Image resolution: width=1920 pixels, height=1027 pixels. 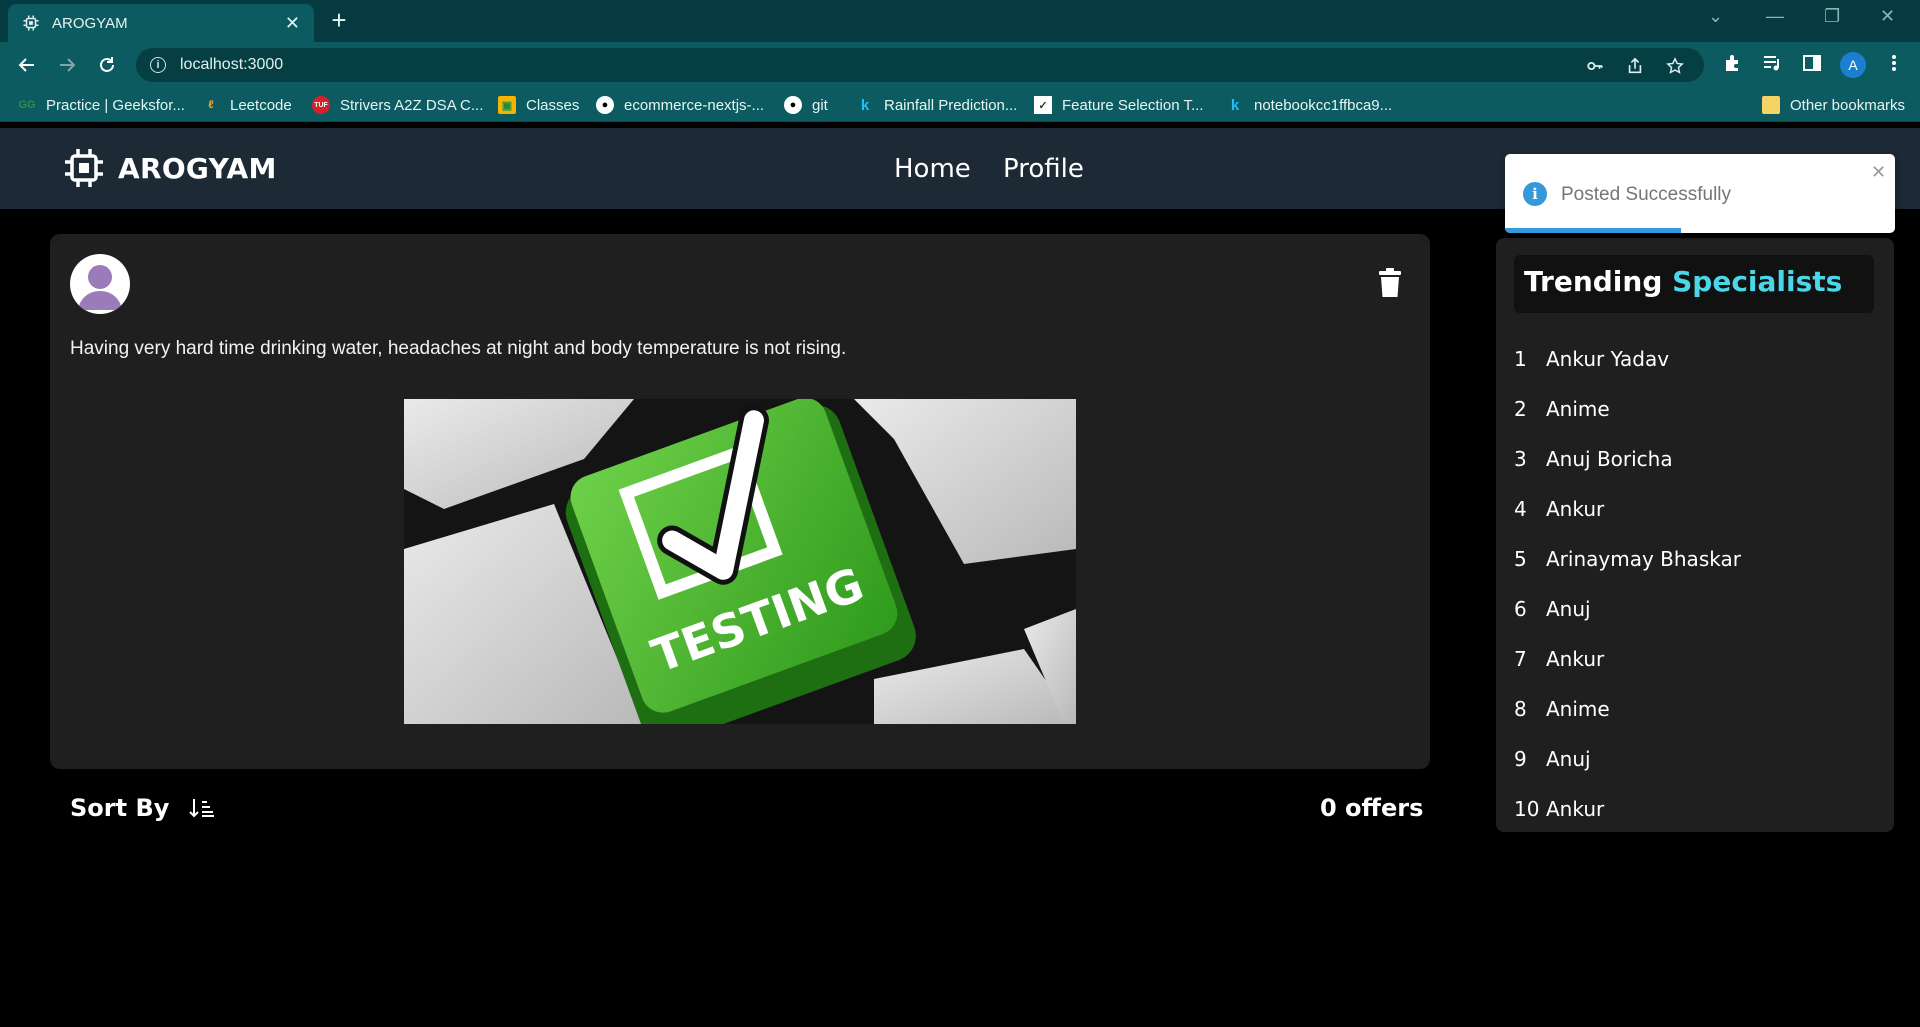 What do you see at coordinates (1520, 459) in the screenshot?
I see `trending-rank: 3` at bounding box center [1520, 459].